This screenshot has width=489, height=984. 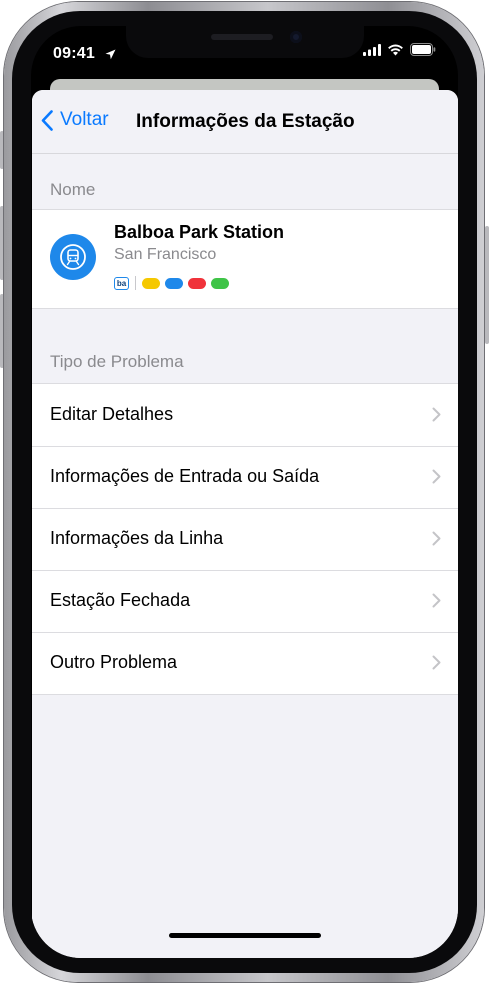 What do you see at coordinates (73, 257) in the screenshot?
I see `train-station-icon` at bounding box center [73, 257].